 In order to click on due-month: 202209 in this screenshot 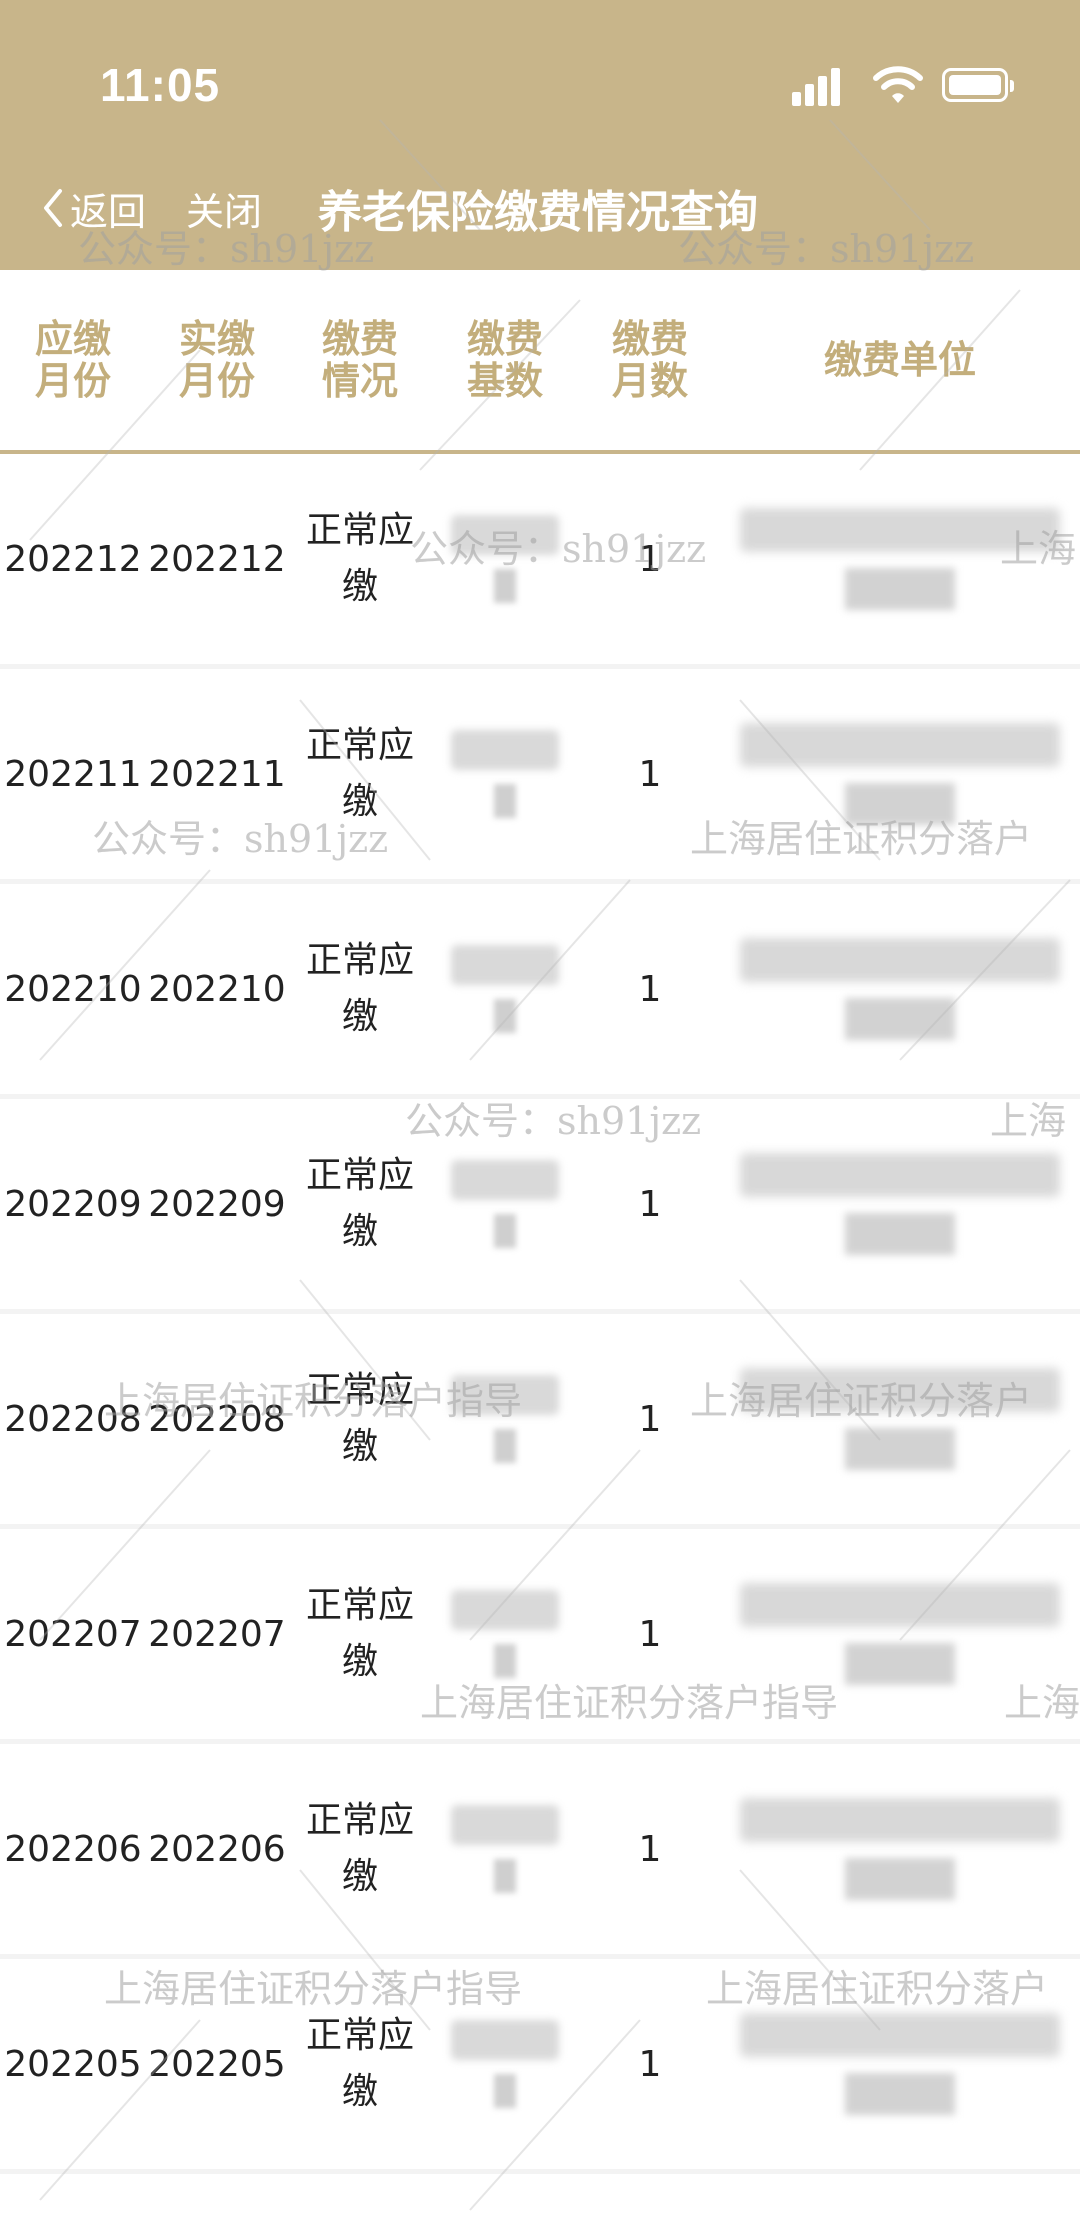, I will do `click(73, 1204)`.